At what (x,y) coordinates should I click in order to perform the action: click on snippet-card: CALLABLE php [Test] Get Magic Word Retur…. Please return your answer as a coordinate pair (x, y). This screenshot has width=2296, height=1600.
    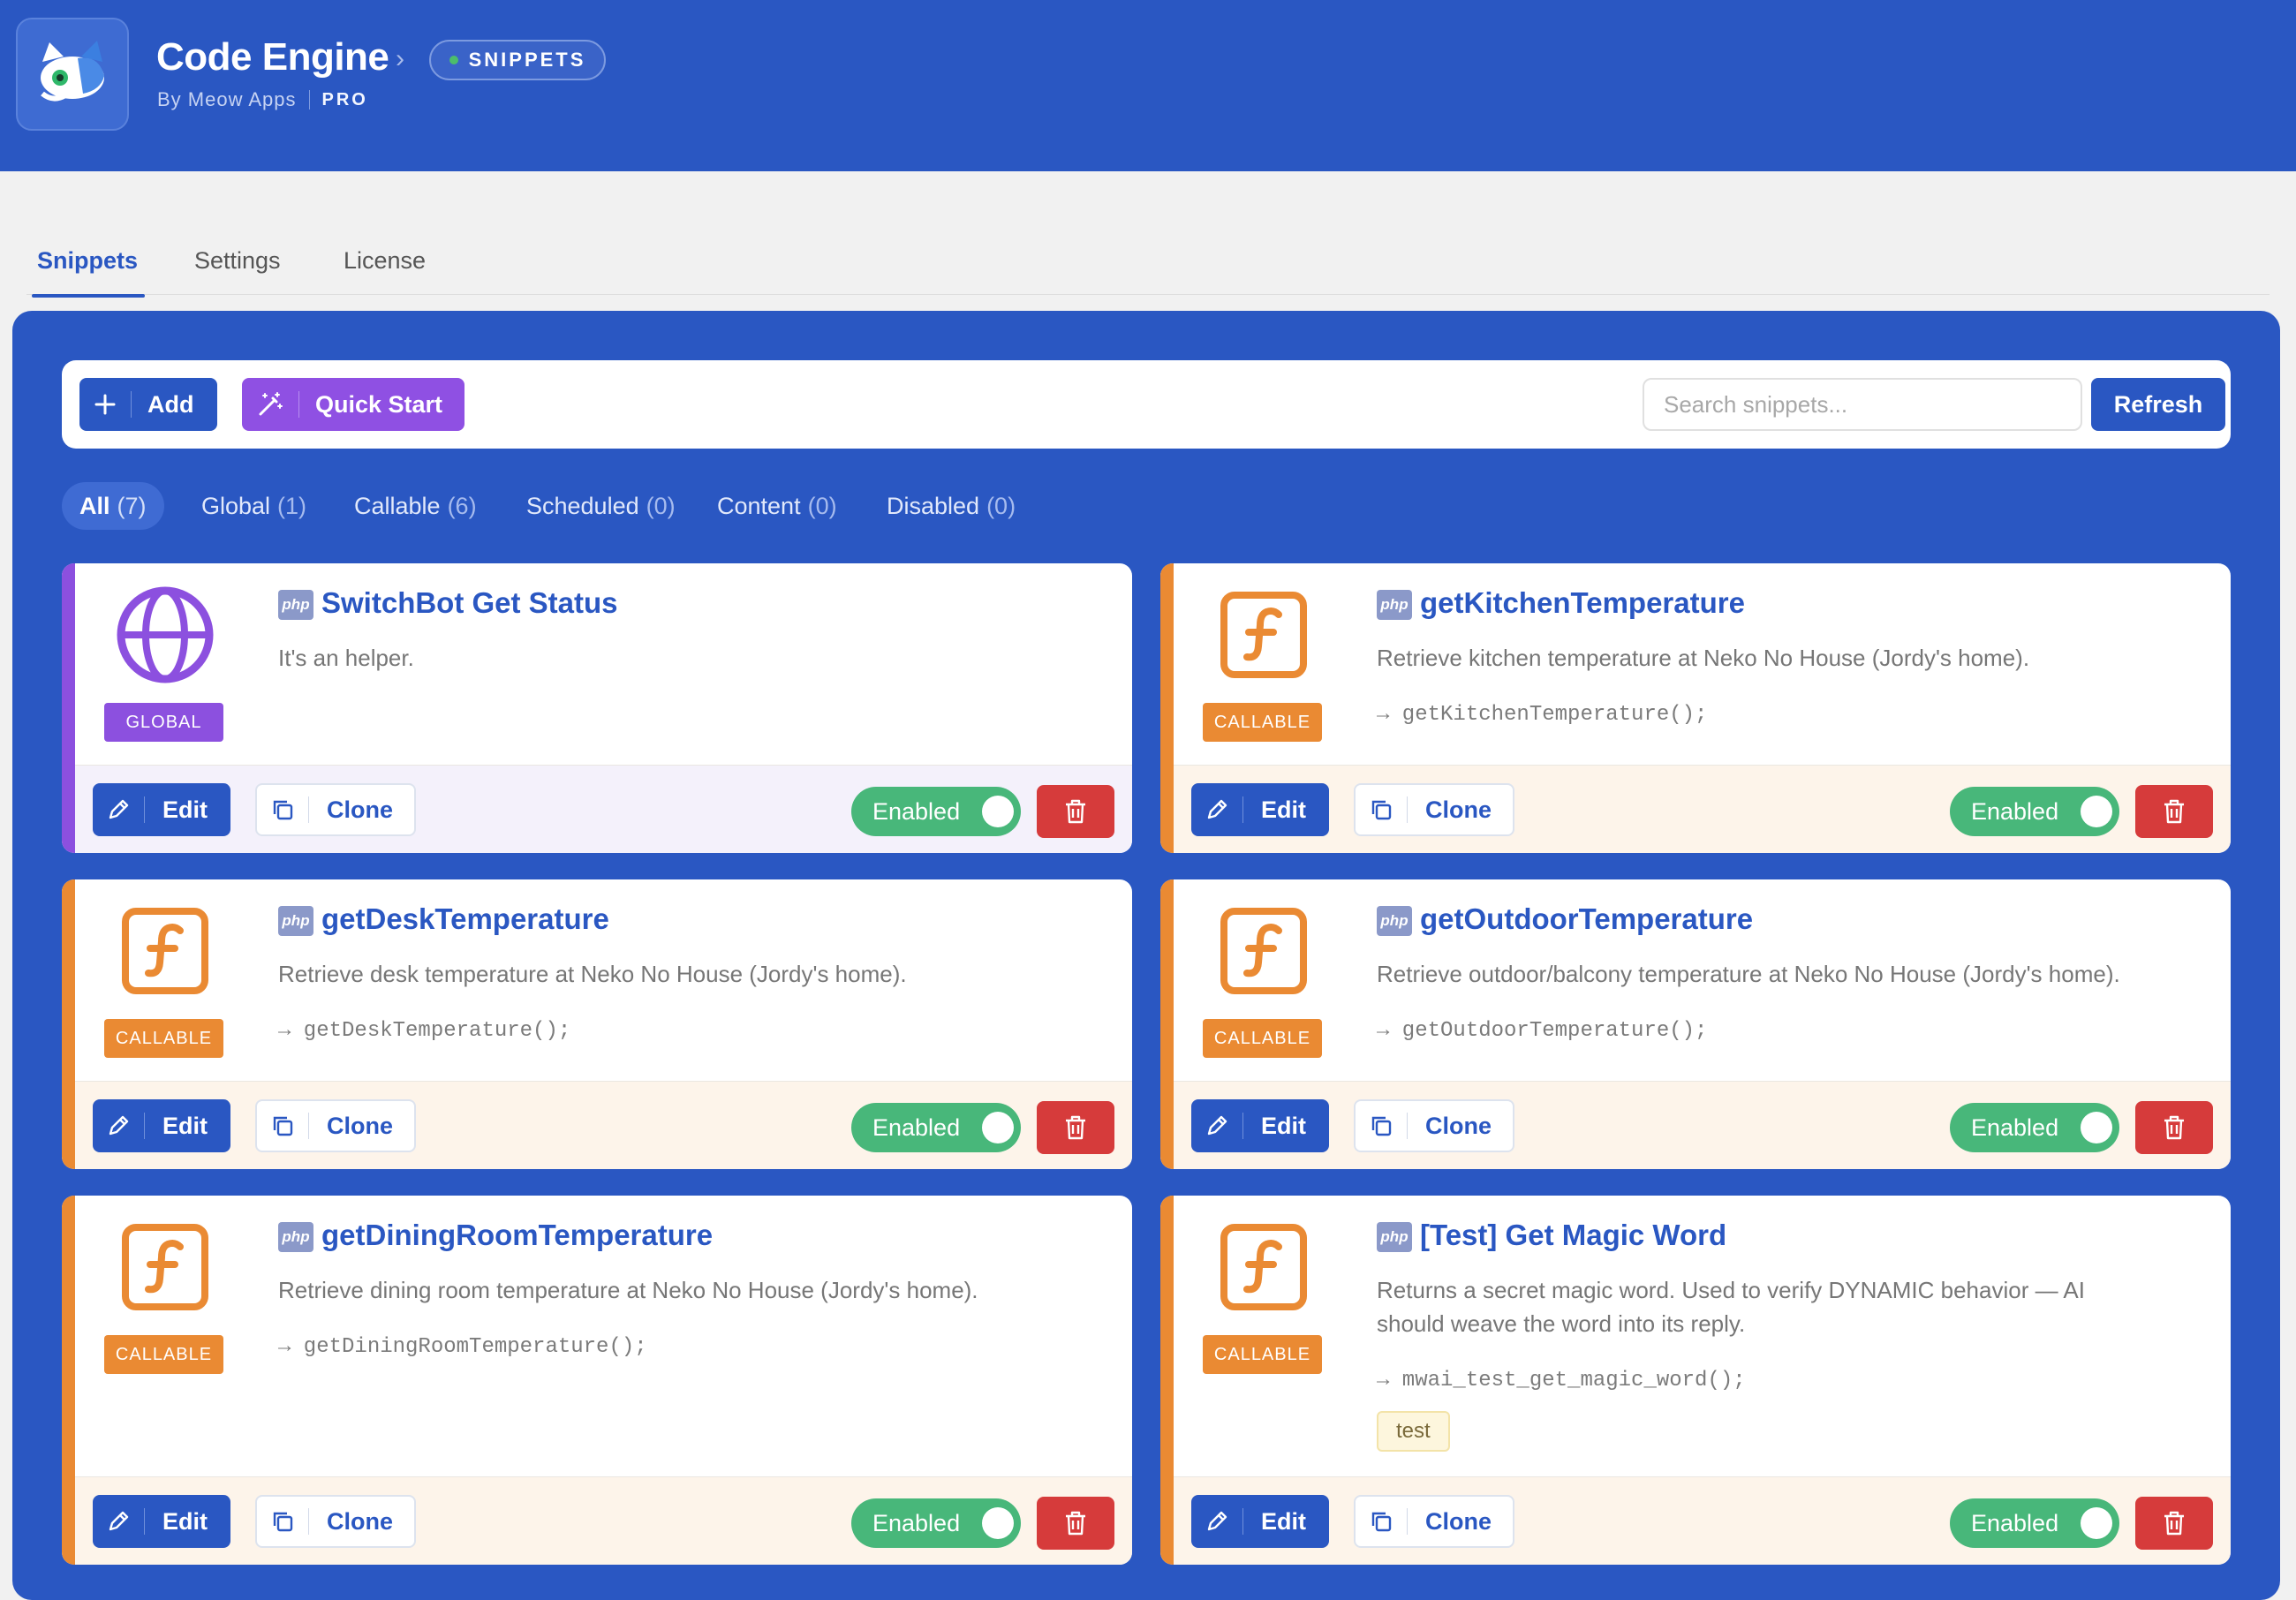
    Looking at the image, I should click on (1696, 1380).